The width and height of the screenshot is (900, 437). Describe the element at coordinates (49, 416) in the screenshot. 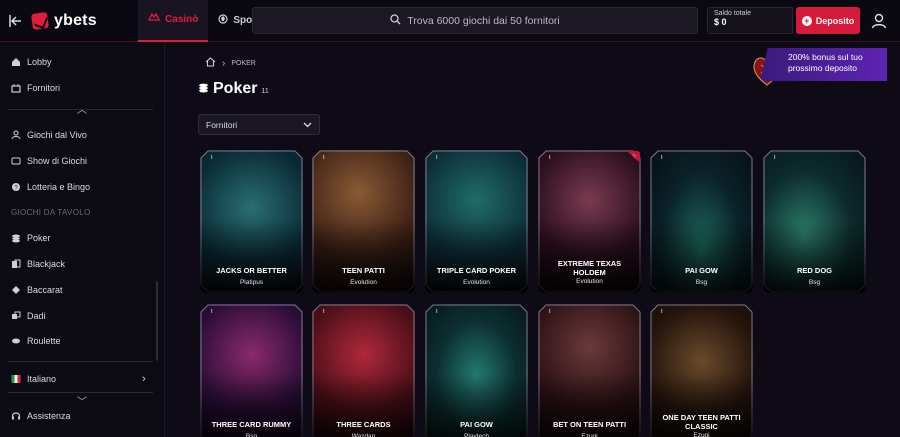

I see `sidebar-item-label: Assistenza` at that location.